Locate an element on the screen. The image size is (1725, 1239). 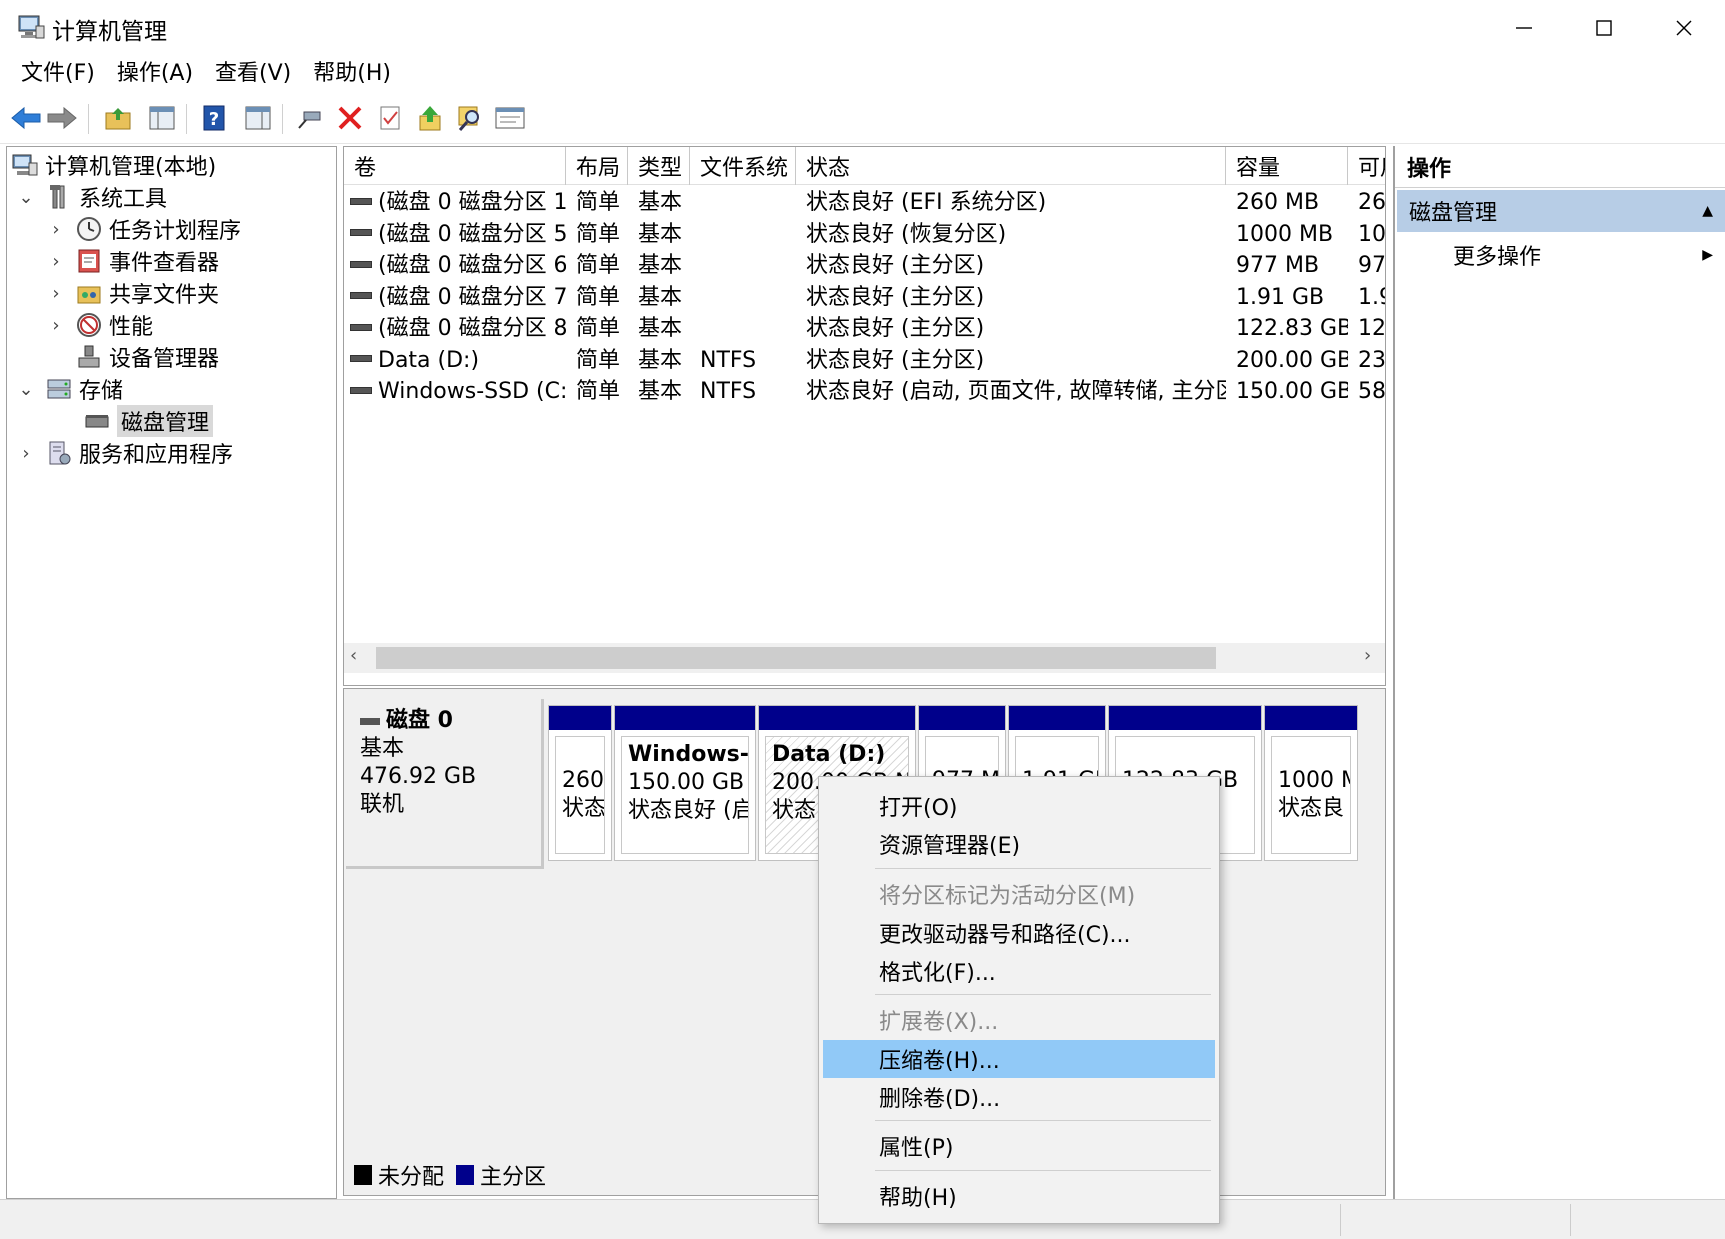
title-bar: 计算机管理 is located at coordinates (862, 28).